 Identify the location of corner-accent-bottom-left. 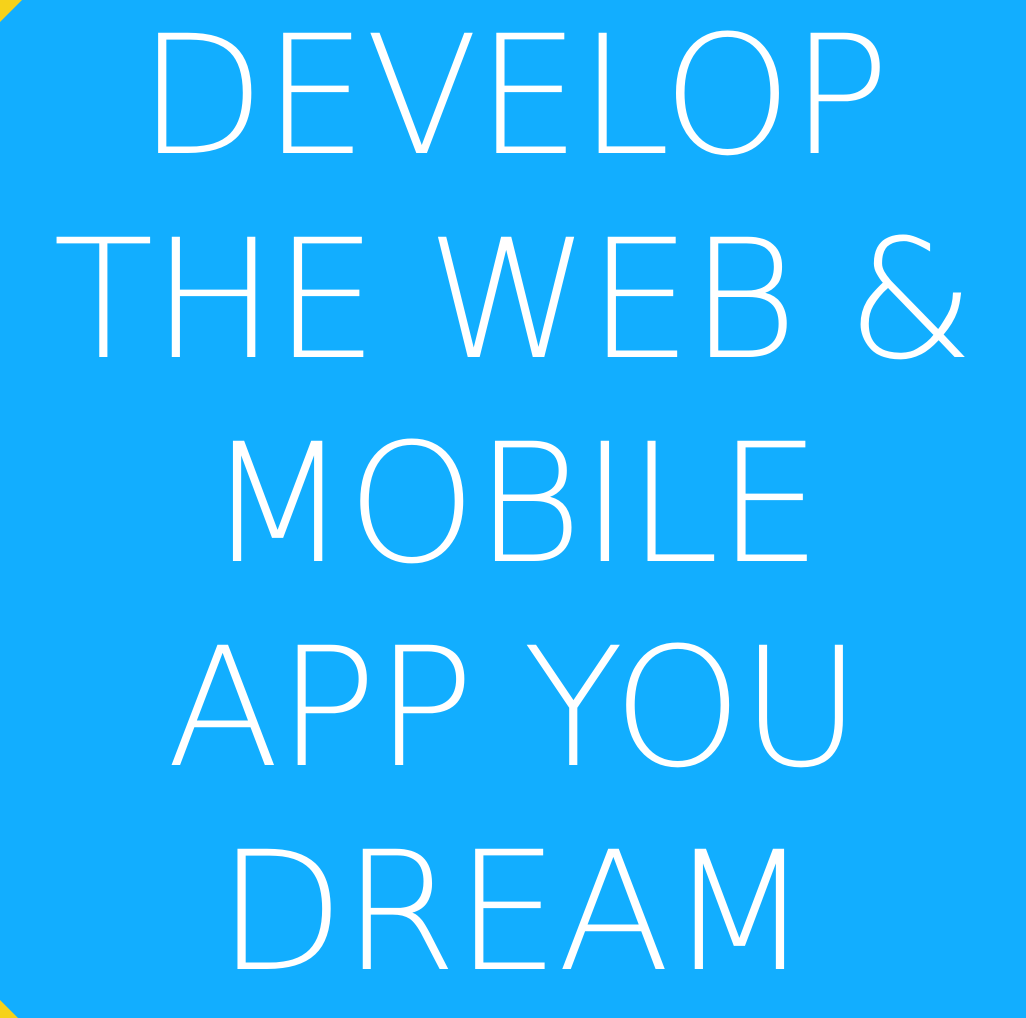
(9, 1009).